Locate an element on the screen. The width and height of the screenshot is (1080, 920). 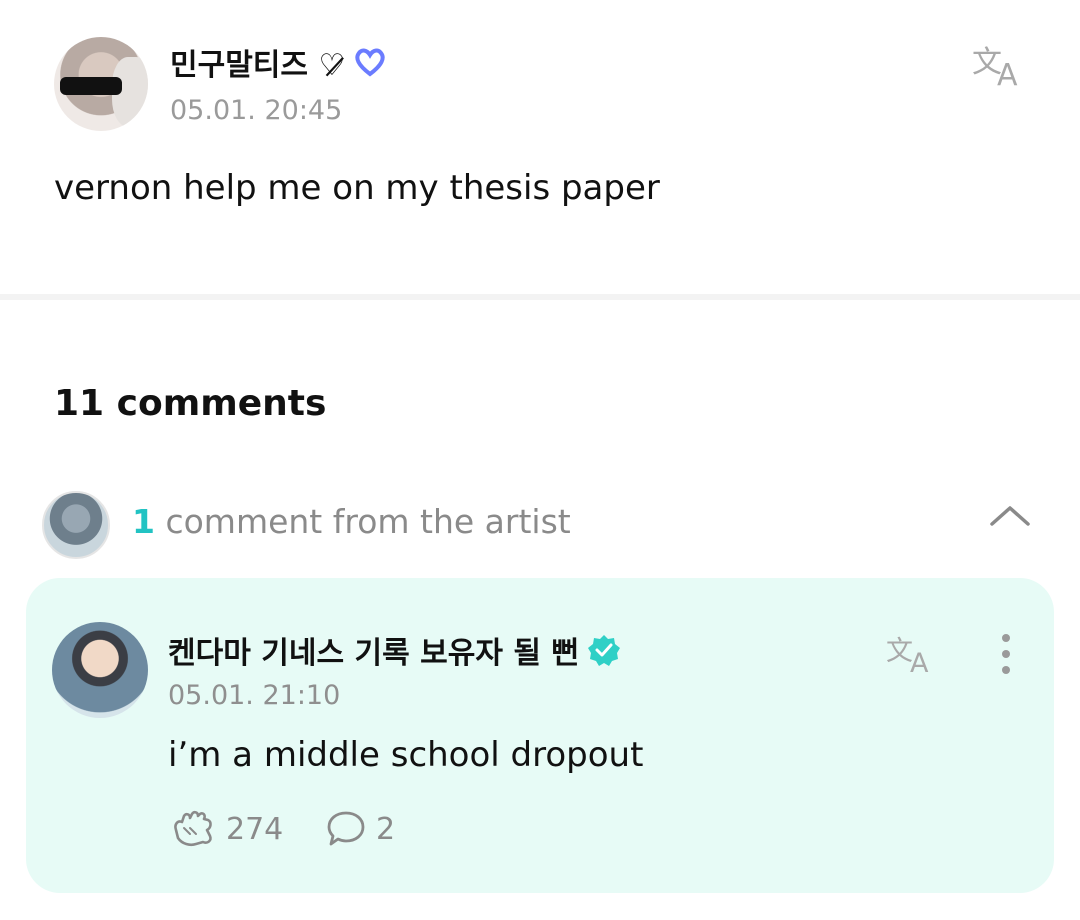
artist-comment-count: 1 is located at coordinates (143, 521).